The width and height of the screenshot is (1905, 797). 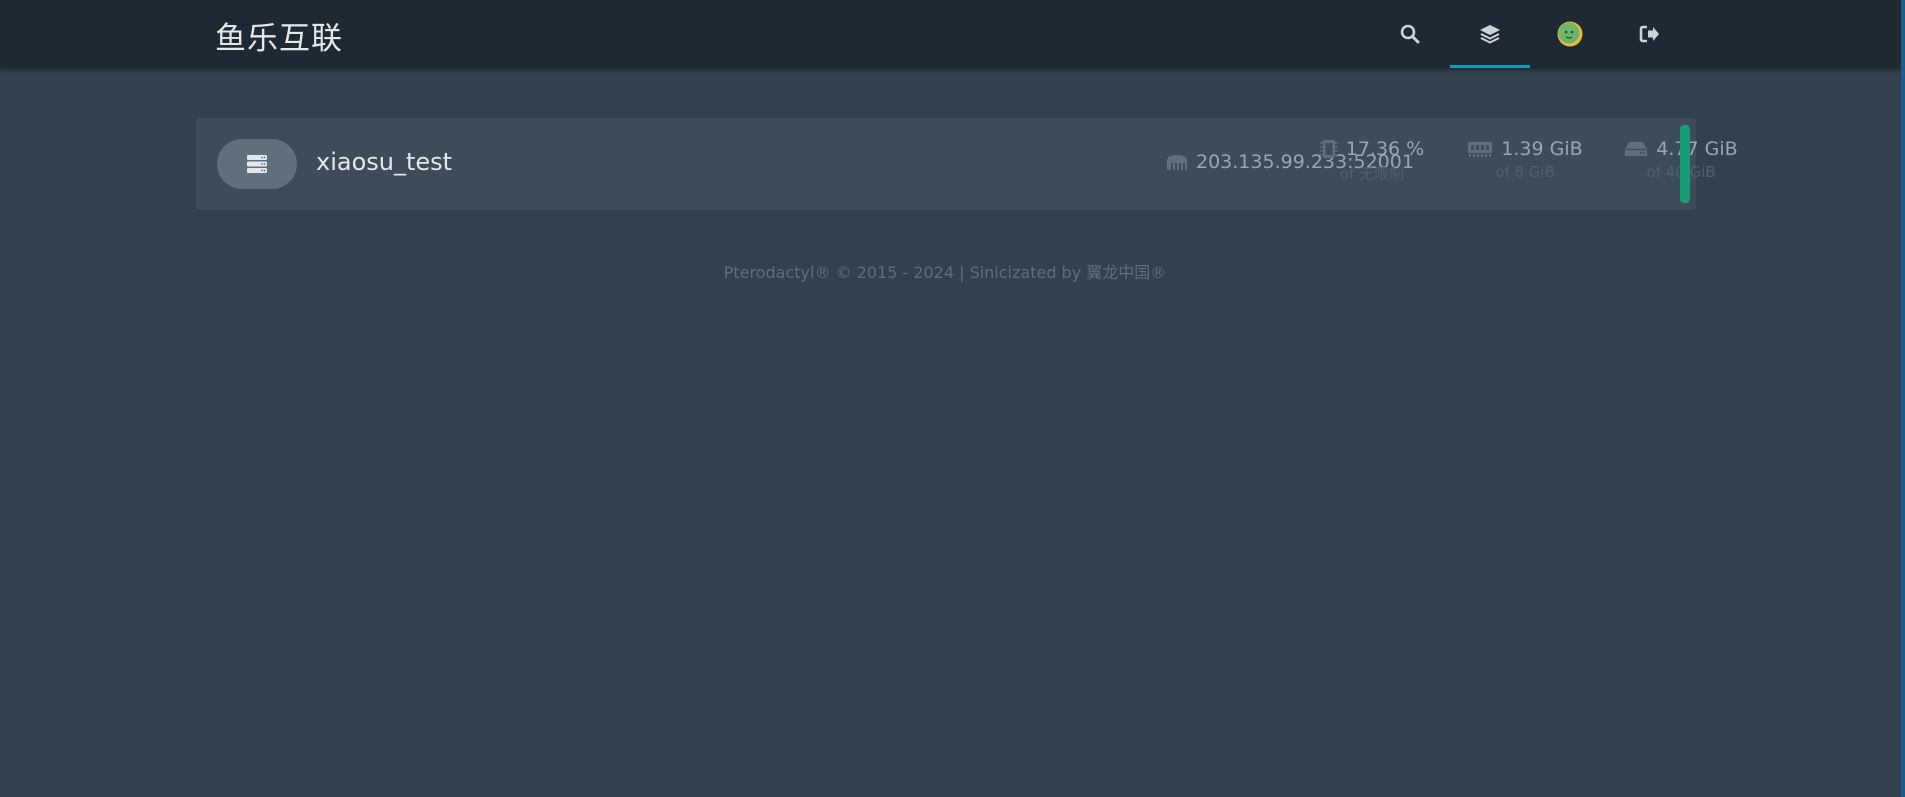 What do you see at coordinates (1697, 149) in the screenshot?
I see `disk-value: 4.77 GiB` at bounding box center [1697, 149].